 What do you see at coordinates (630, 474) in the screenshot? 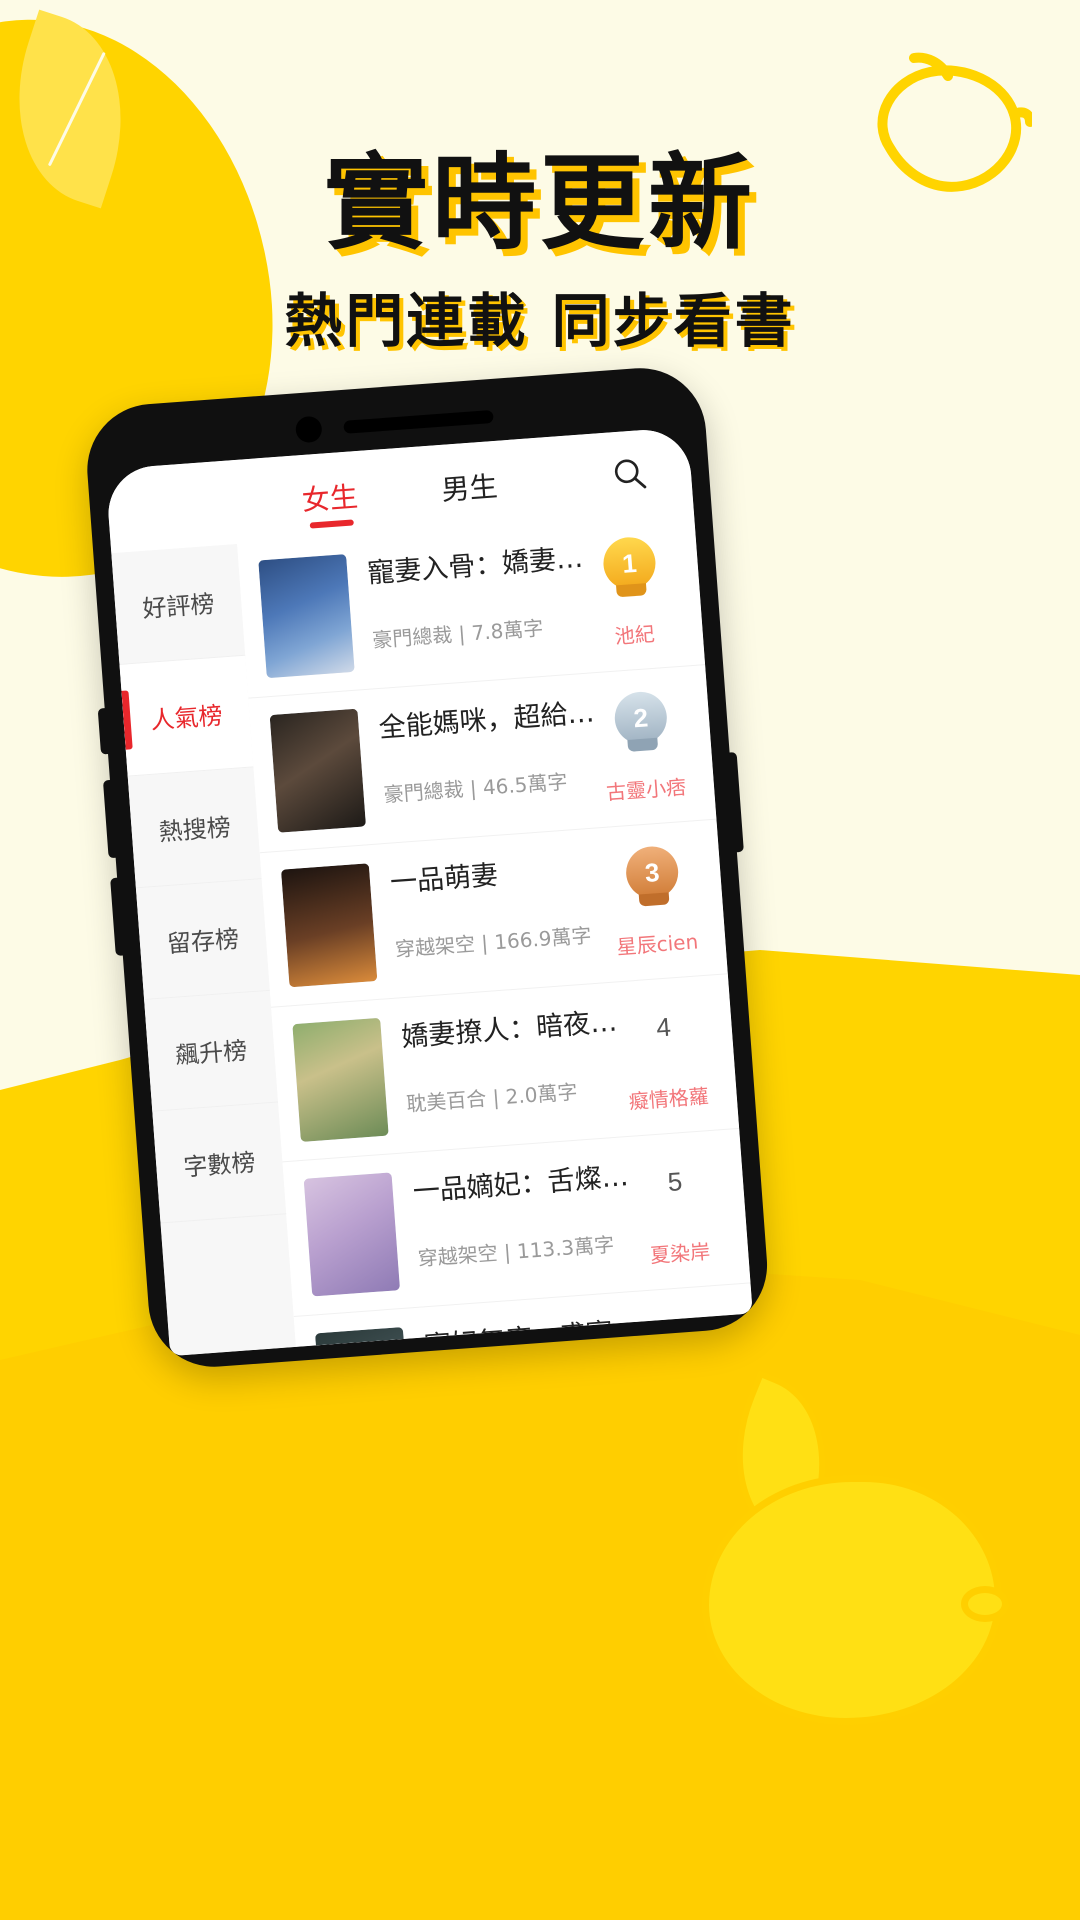
I see `search-icon` at bounding box center [630, 474].